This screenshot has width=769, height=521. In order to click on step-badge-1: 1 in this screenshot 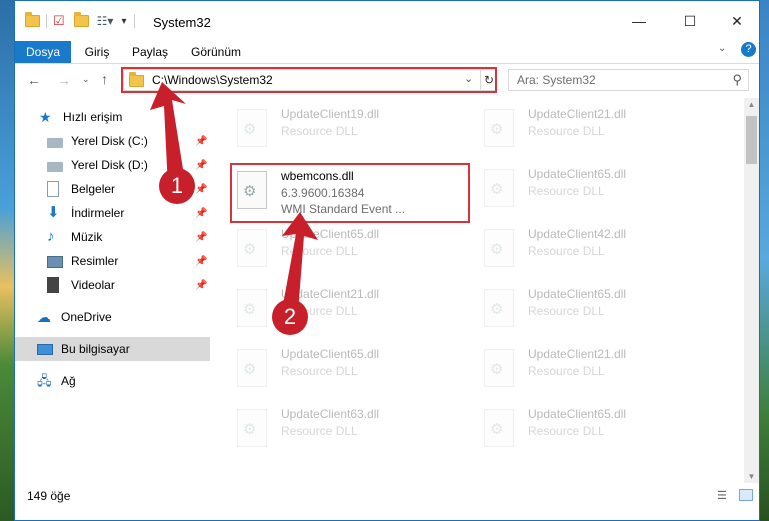, I will do `click(177, 186)`.